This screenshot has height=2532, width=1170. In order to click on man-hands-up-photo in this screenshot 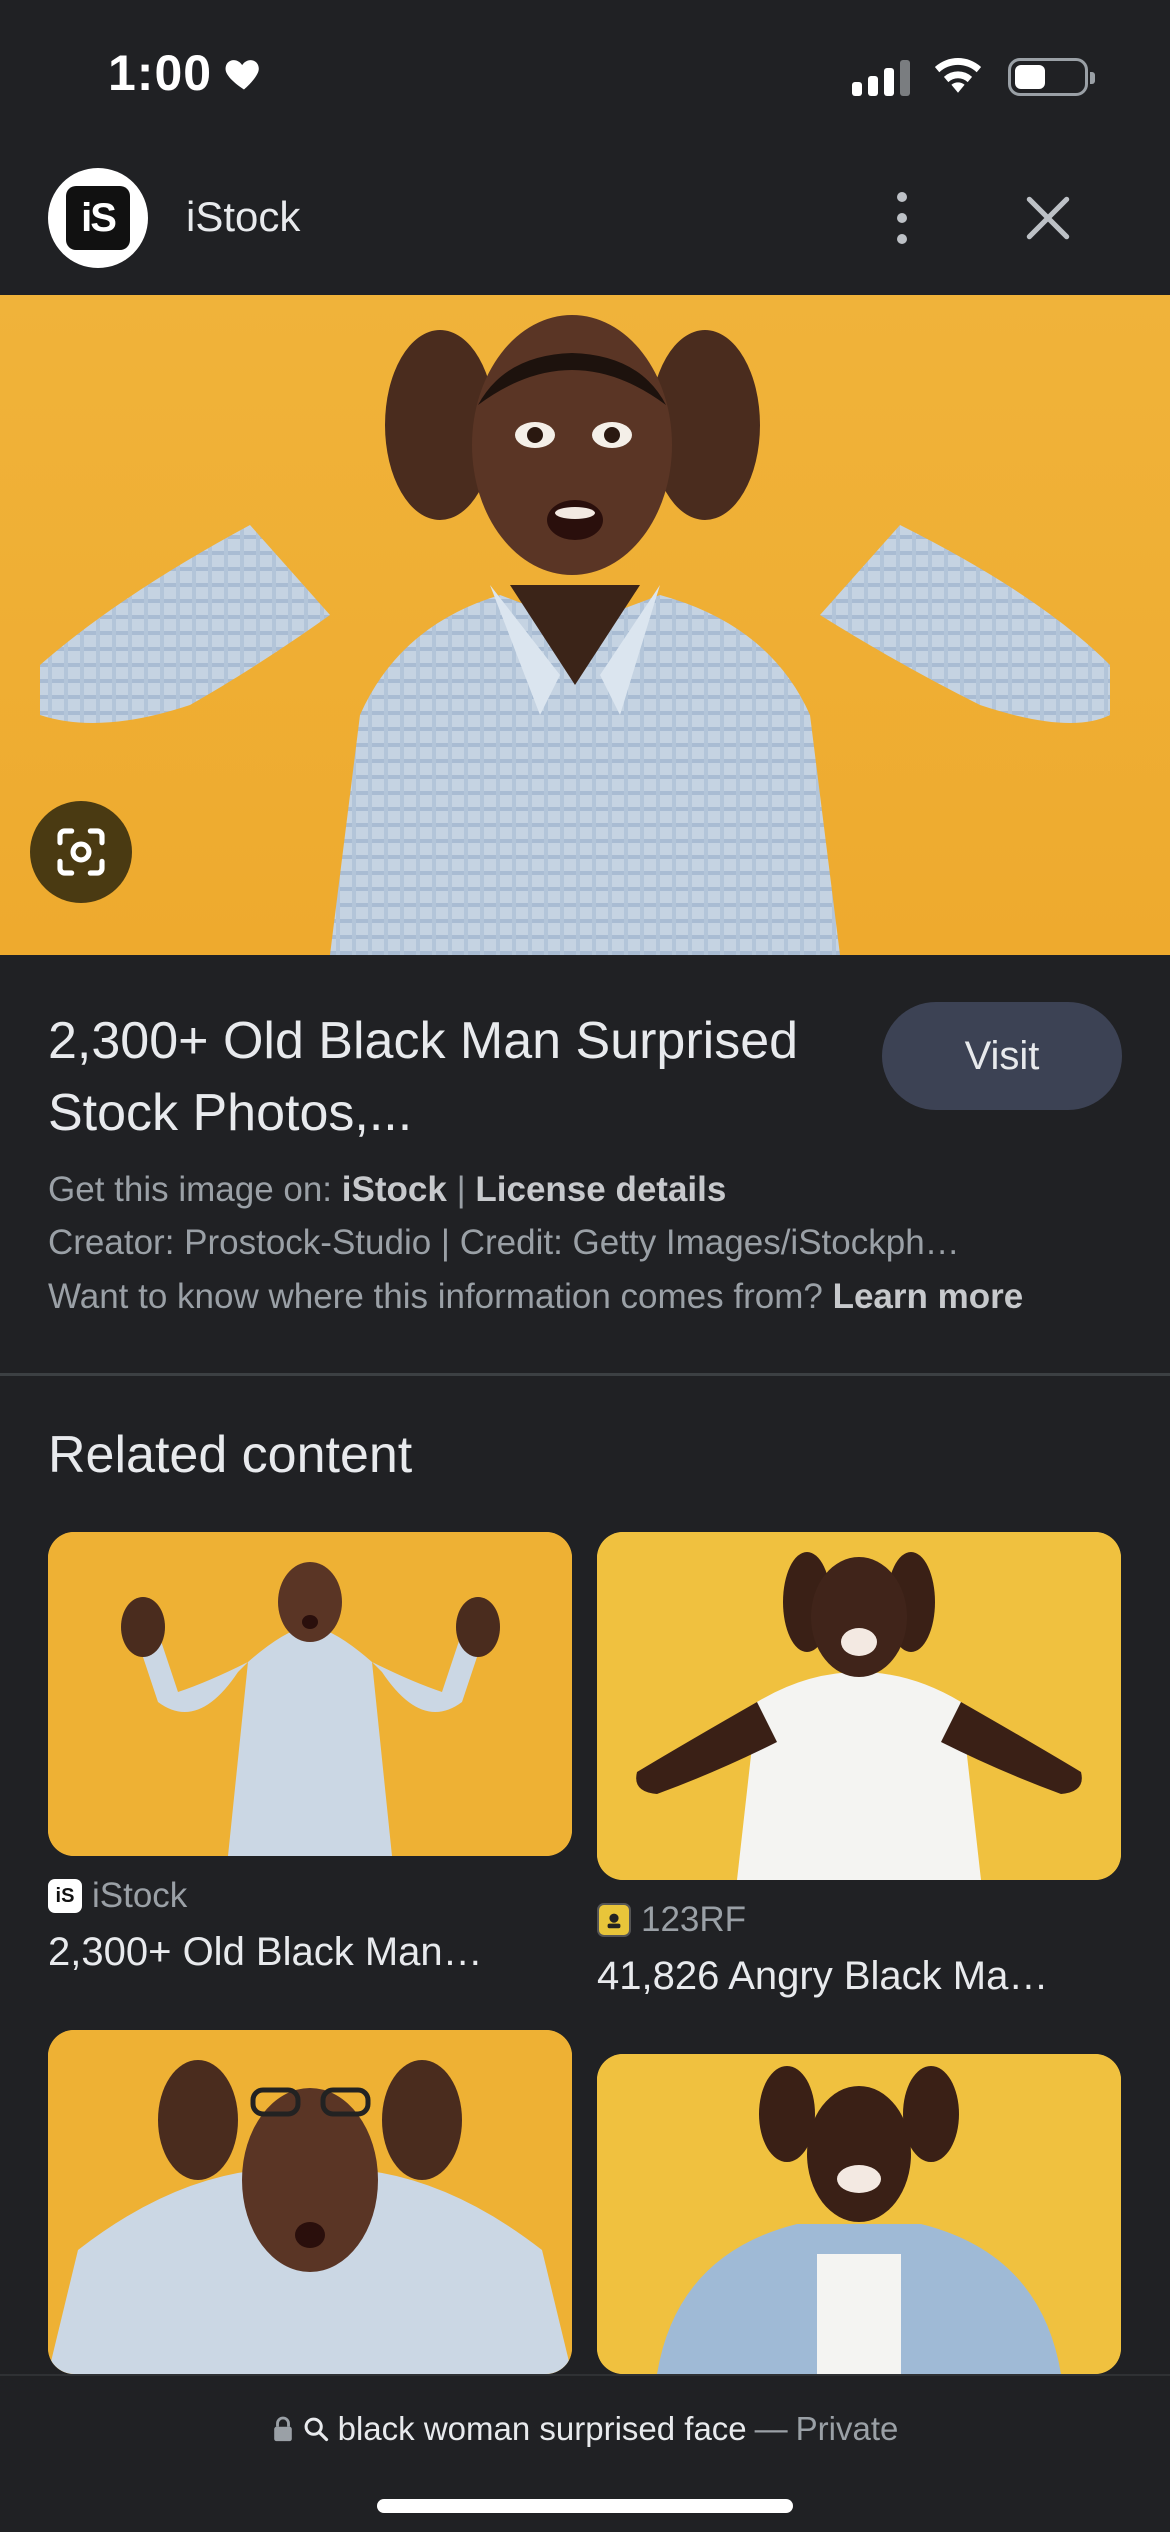, I will do `click(310, 1694)`.